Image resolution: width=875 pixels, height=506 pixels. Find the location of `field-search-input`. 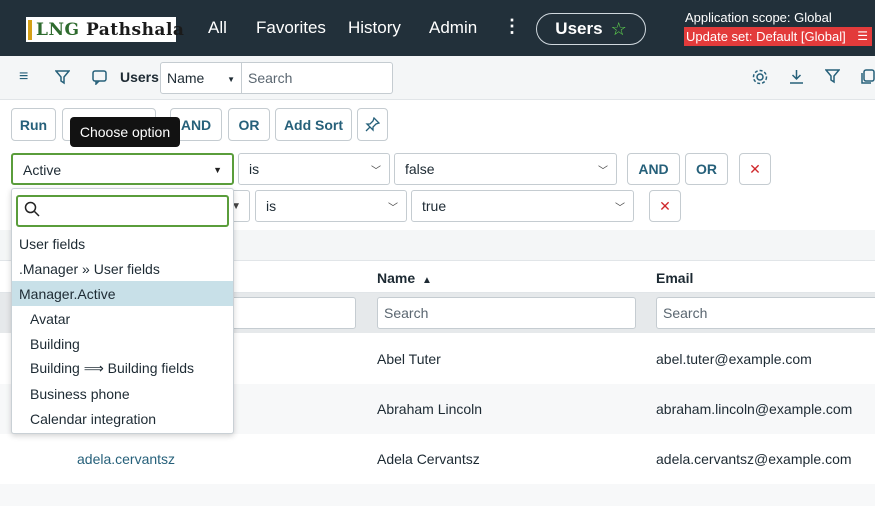

field-search-input is located at coordinates (122, 211).